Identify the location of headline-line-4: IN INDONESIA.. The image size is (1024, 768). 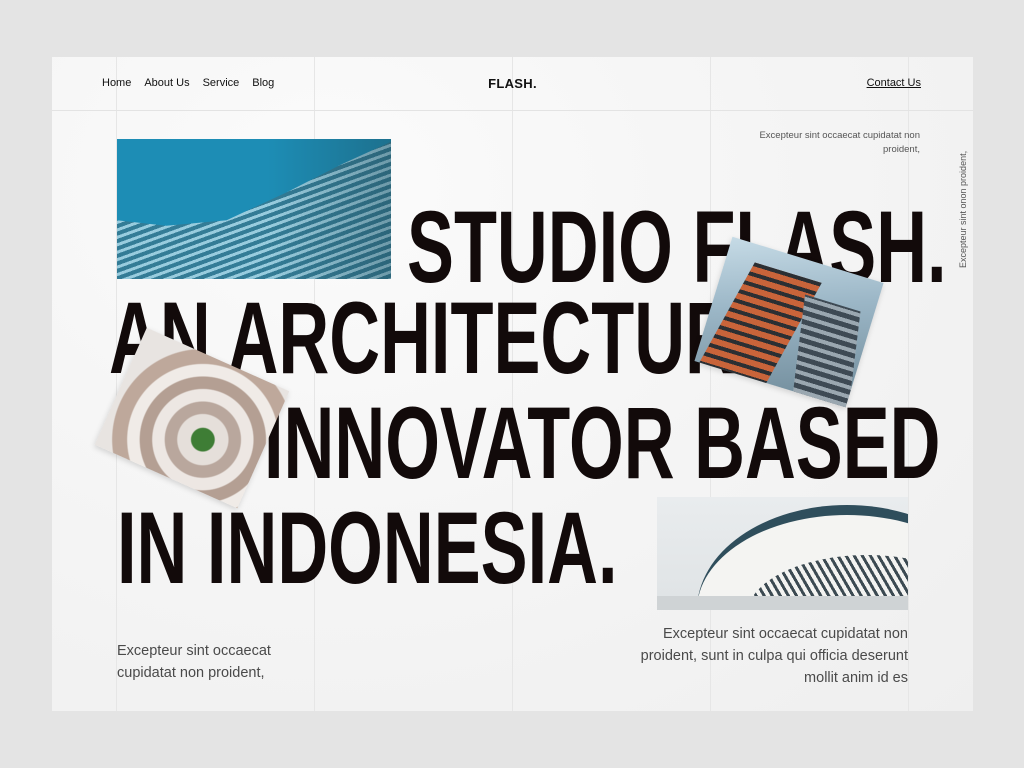
(367, 548).